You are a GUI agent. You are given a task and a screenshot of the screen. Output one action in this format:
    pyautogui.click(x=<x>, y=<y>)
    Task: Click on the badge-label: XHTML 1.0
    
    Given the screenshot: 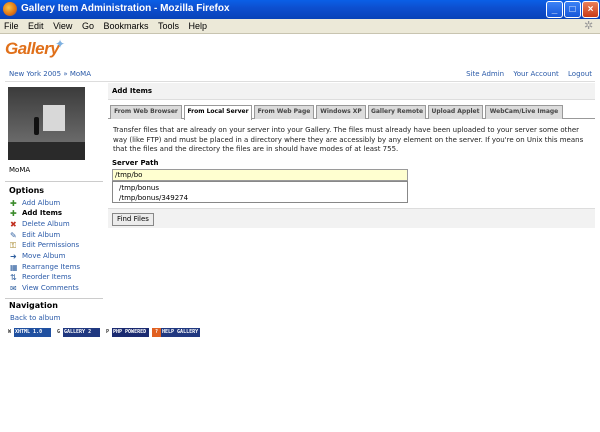 What is the action you would take?
    pyautogui.click(x=29, y=332)
    